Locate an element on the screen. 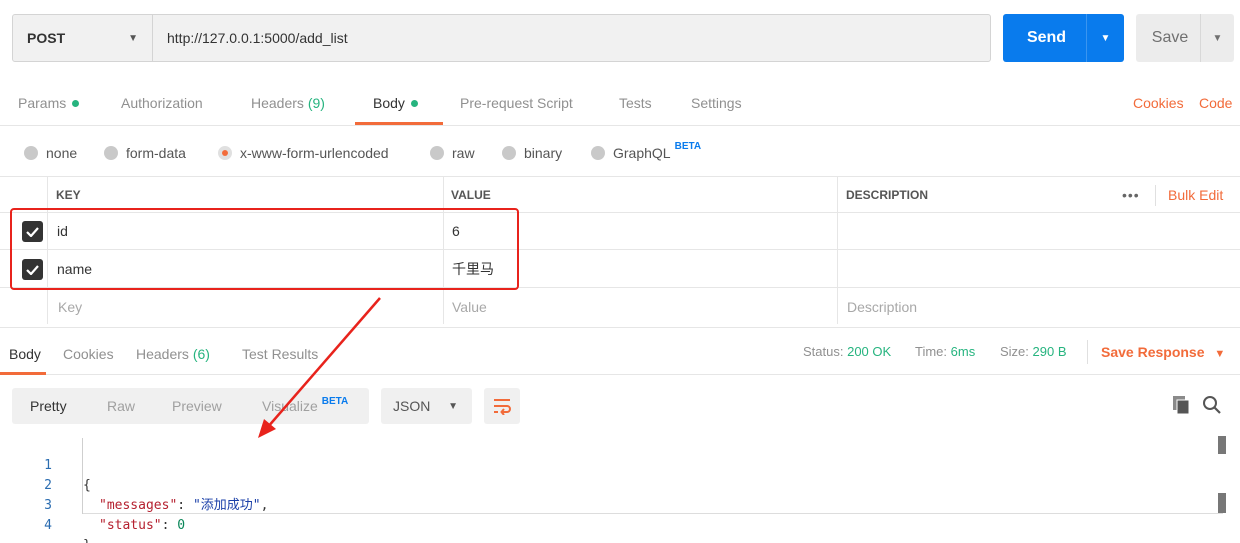 This screenshot has width=1240, height=543. save-button-group: Save ▼ is located at coordinates (1185, 38).